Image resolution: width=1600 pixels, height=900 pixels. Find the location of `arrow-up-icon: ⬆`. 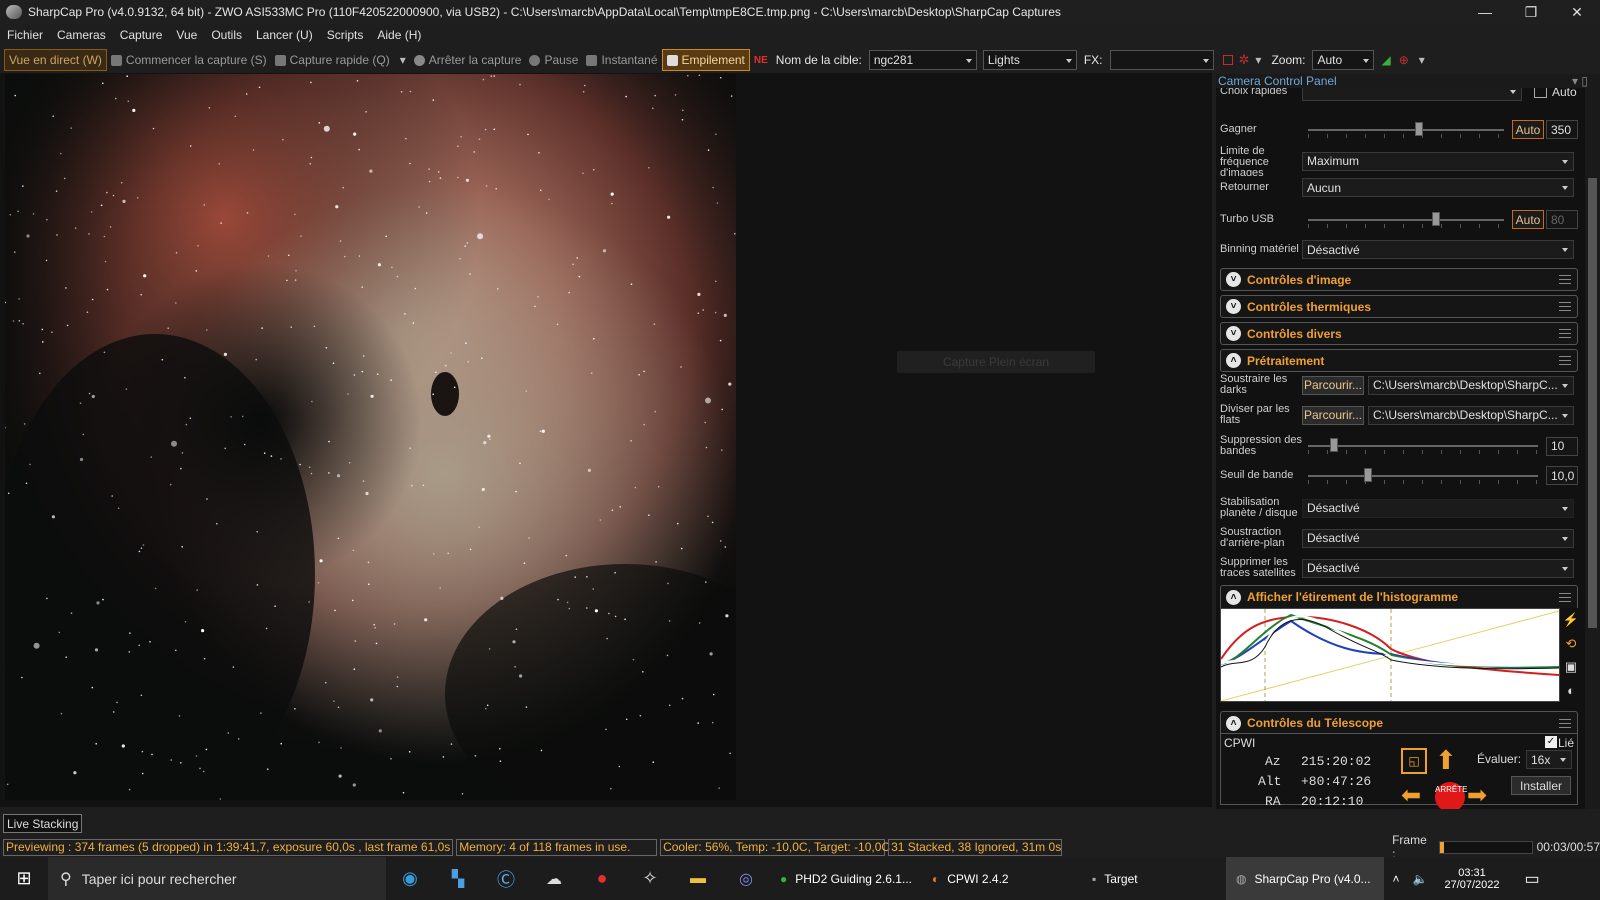

arrow-up-icon: ⬆ is located at coordinates (1446, 760).